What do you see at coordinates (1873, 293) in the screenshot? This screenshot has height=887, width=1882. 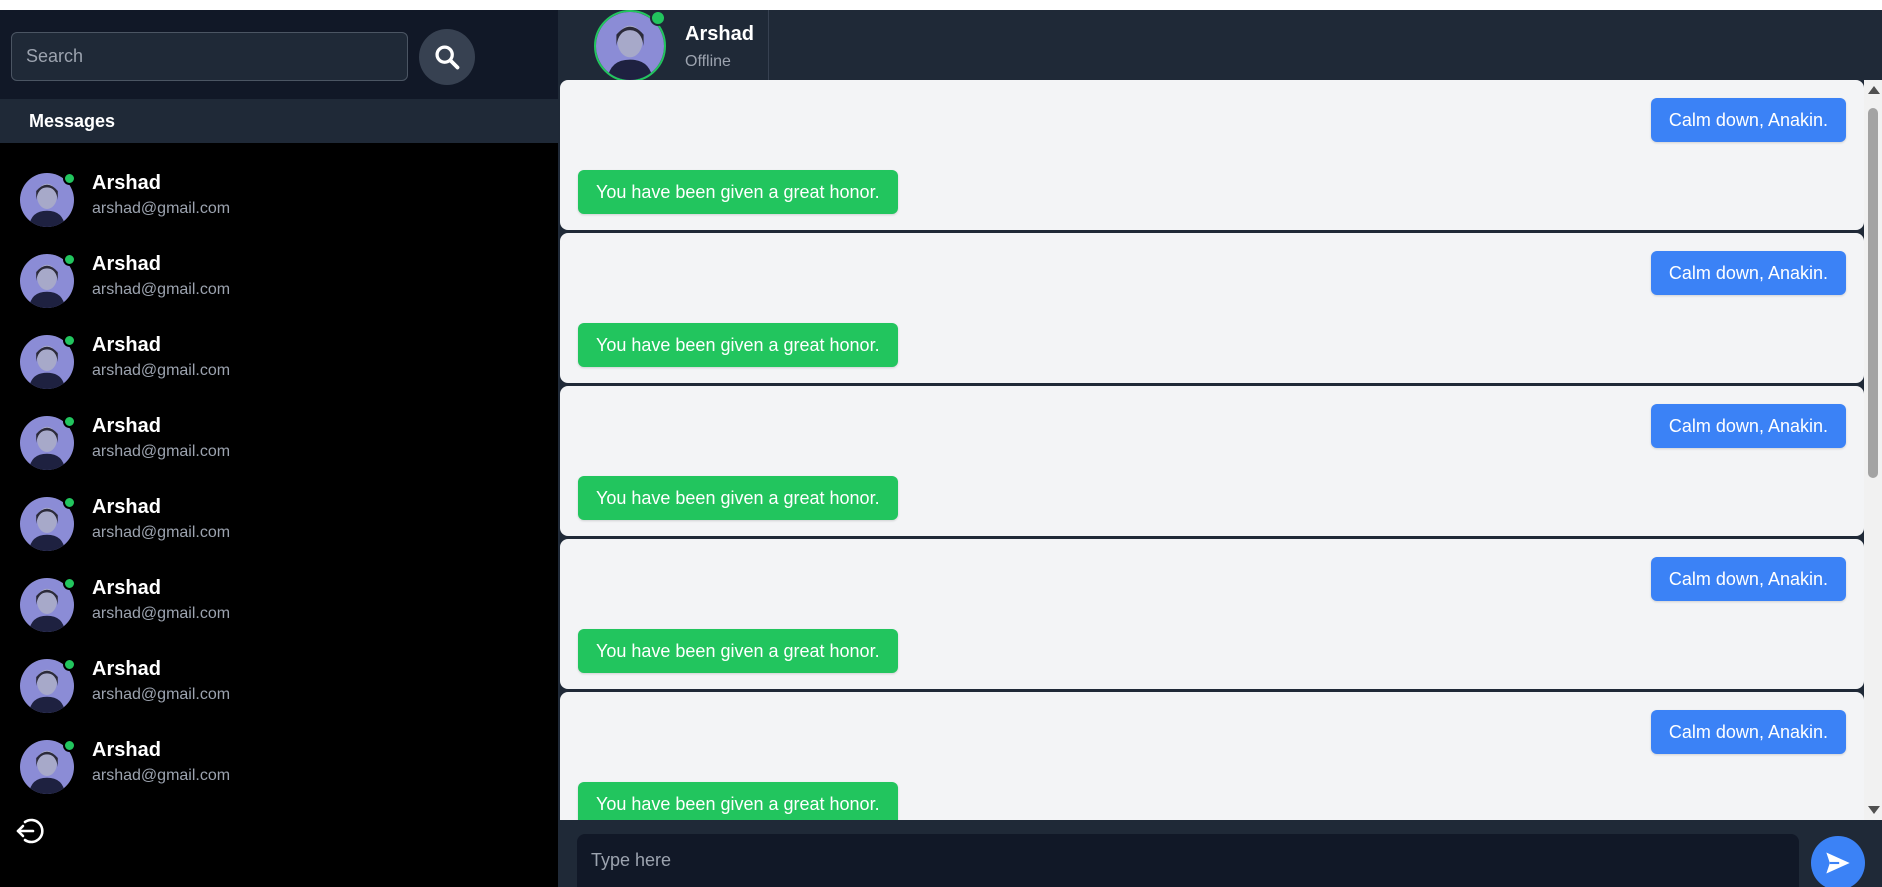 I see `scrollbar-thumb` at bounding box center [1873, 293].